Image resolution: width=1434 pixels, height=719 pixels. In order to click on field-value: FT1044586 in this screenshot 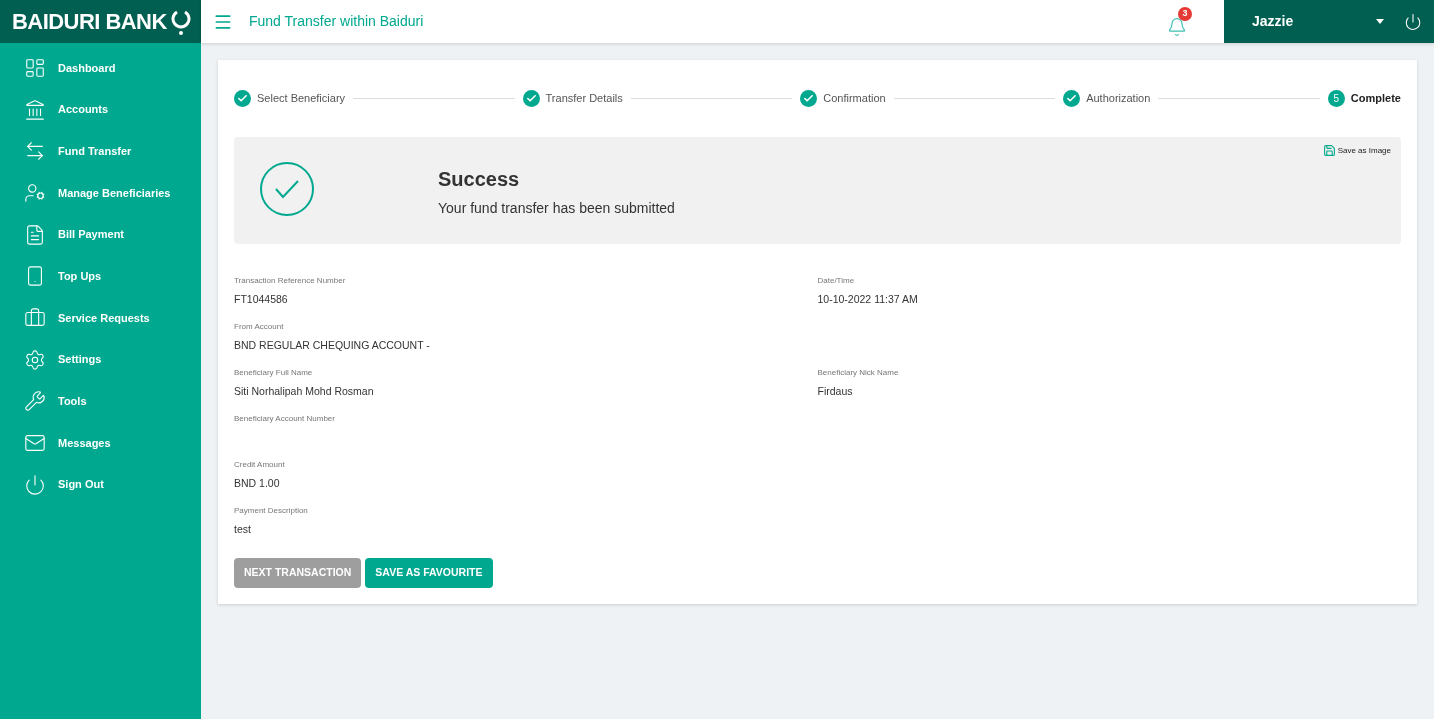, I will do `click(261, 299)`.